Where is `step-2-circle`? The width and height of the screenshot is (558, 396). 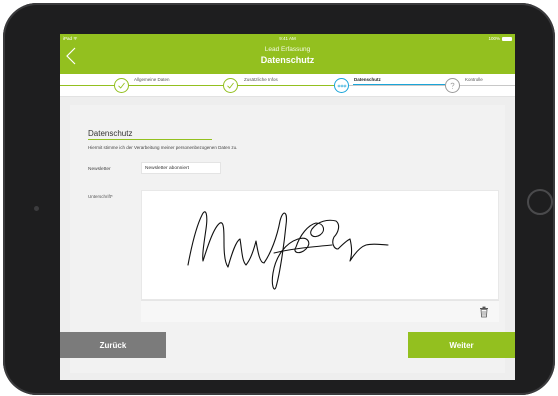
step-2-circle is located at coordinates (230, 85).